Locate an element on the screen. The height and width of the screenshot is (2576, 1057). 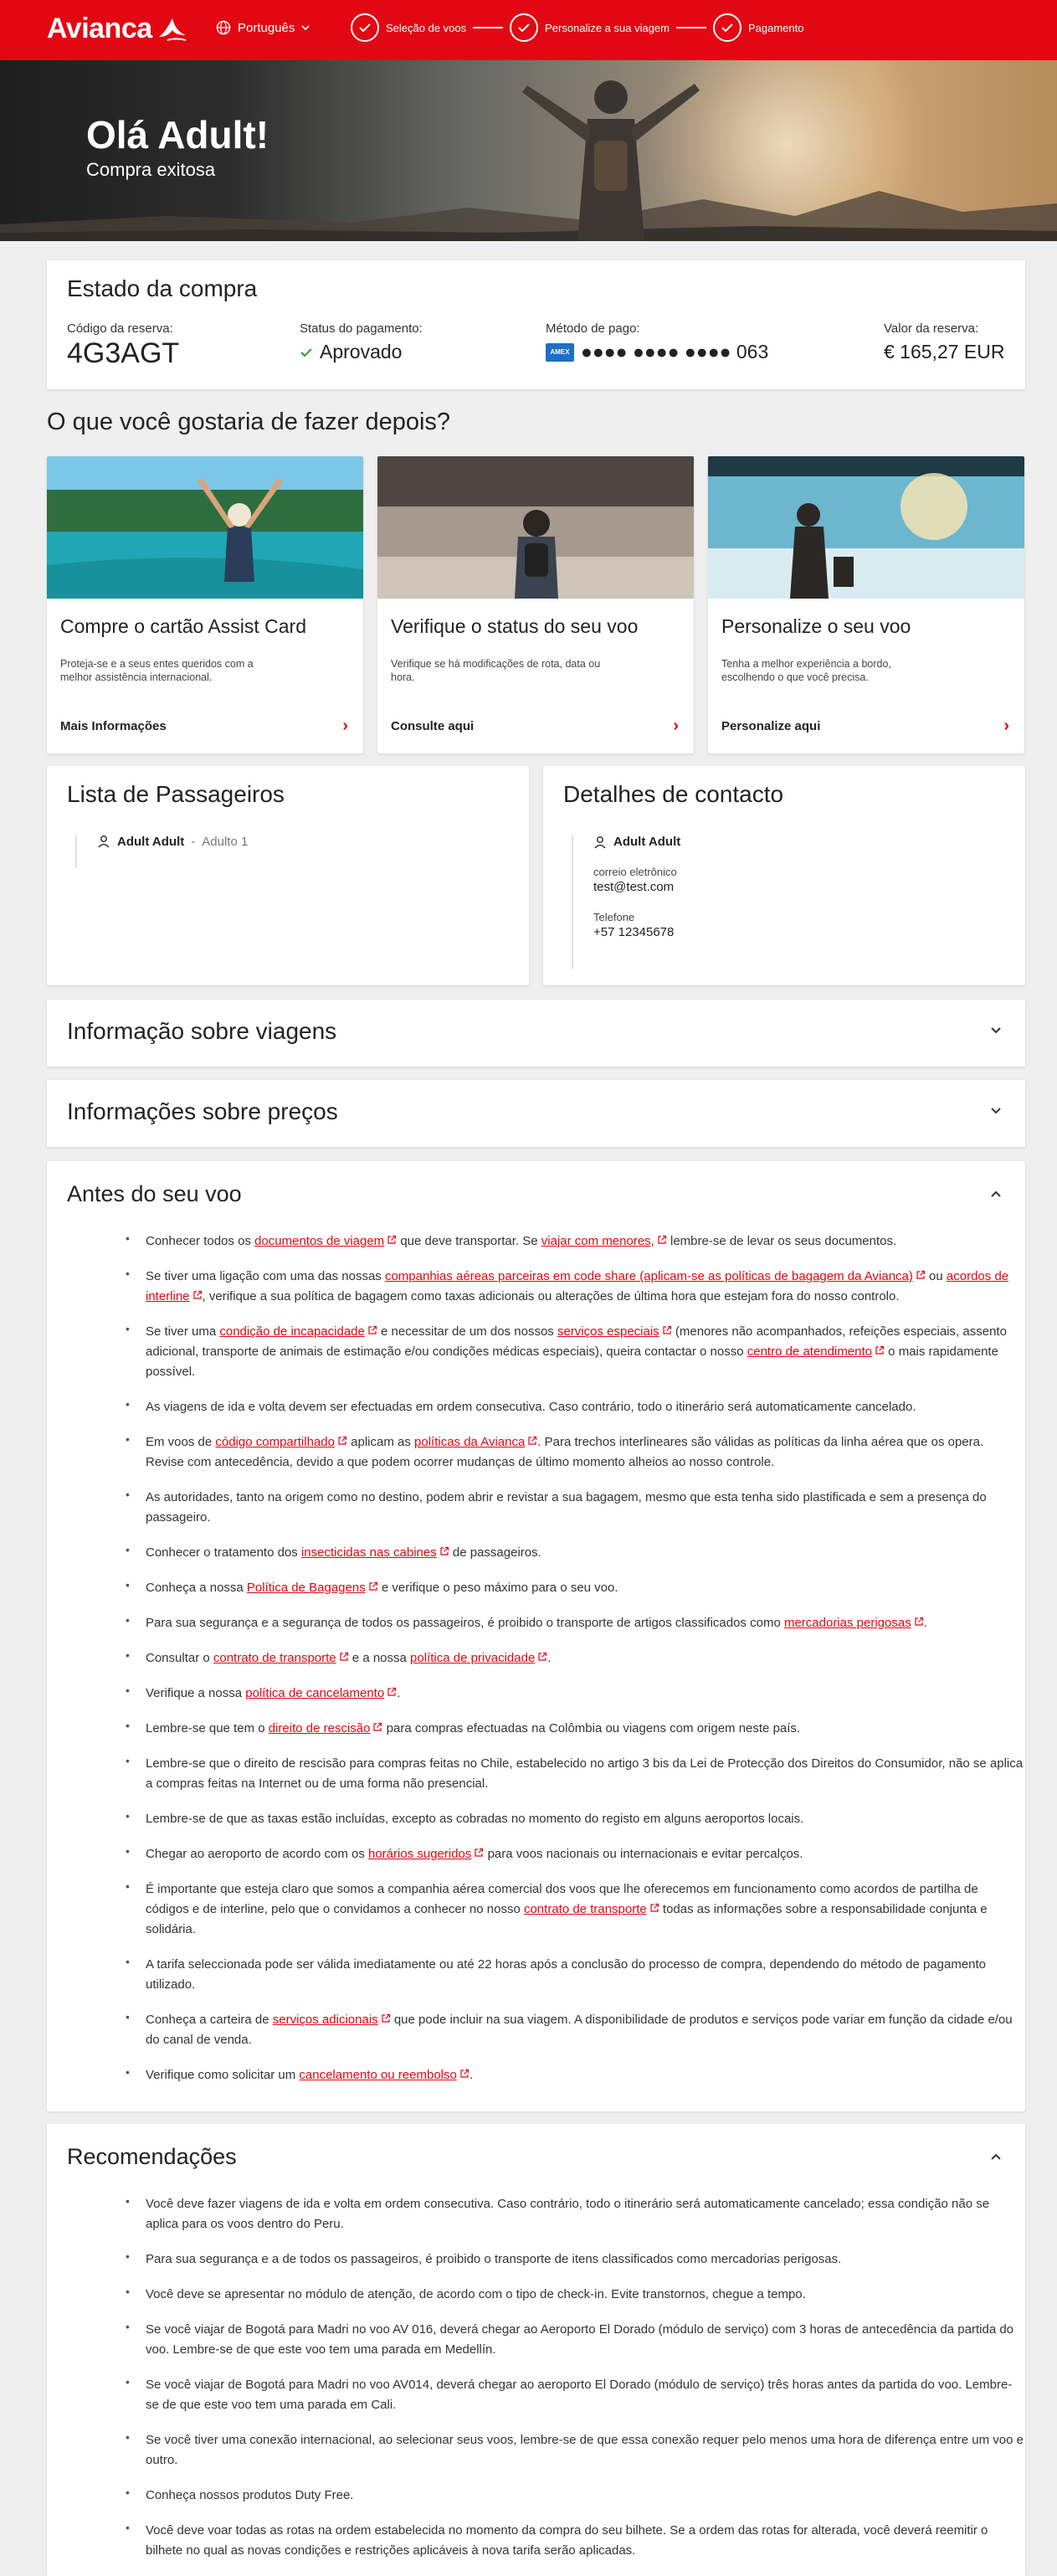
info-link: documentos de viagem is located at coordinates (319, 1241).